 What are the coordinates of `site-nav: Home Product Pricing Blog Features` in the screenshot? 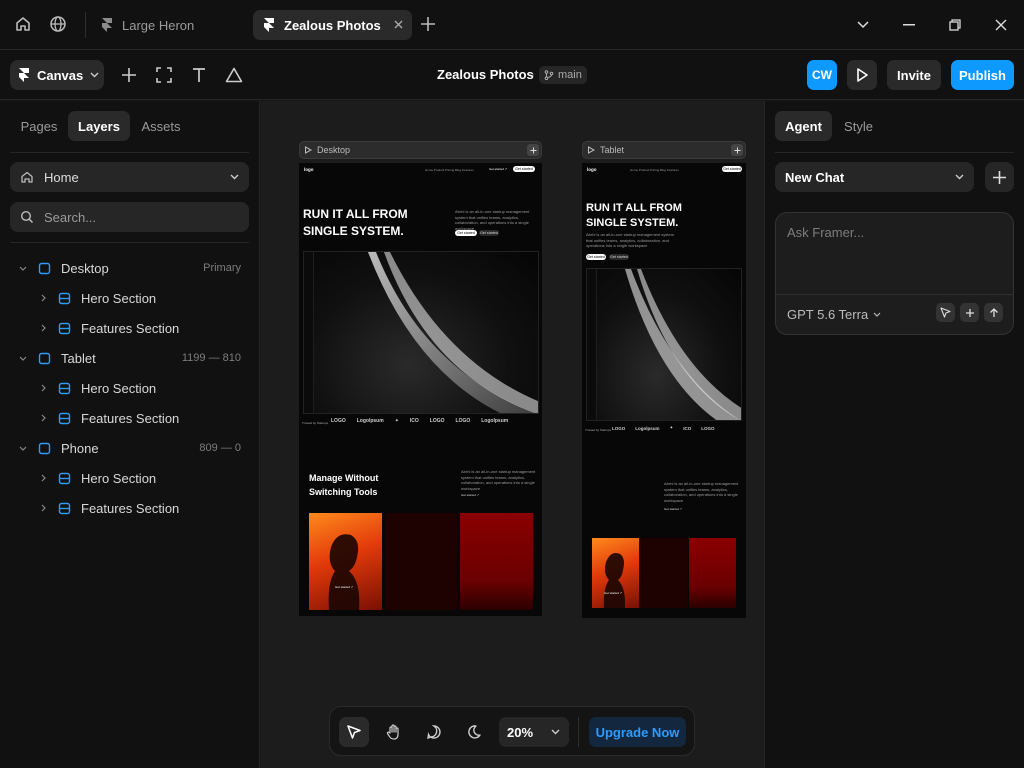 It's located at (449, 170).